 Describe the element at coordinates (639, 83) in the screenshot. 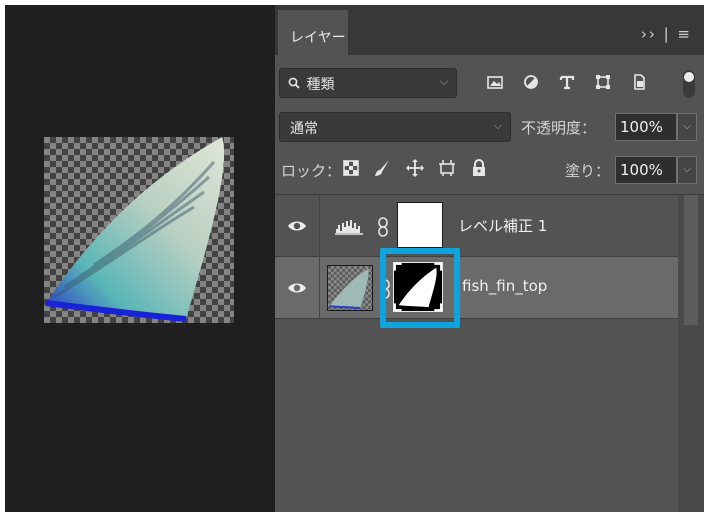

I see `smart-object-filter-icon` at that location.